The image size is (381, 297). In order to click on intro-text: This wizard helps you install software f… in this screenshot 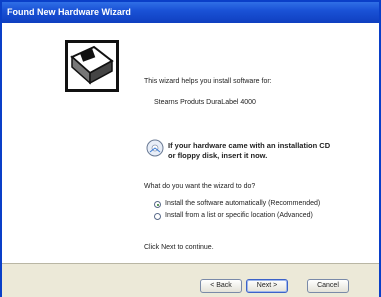, I will do `click(208, 81)`.